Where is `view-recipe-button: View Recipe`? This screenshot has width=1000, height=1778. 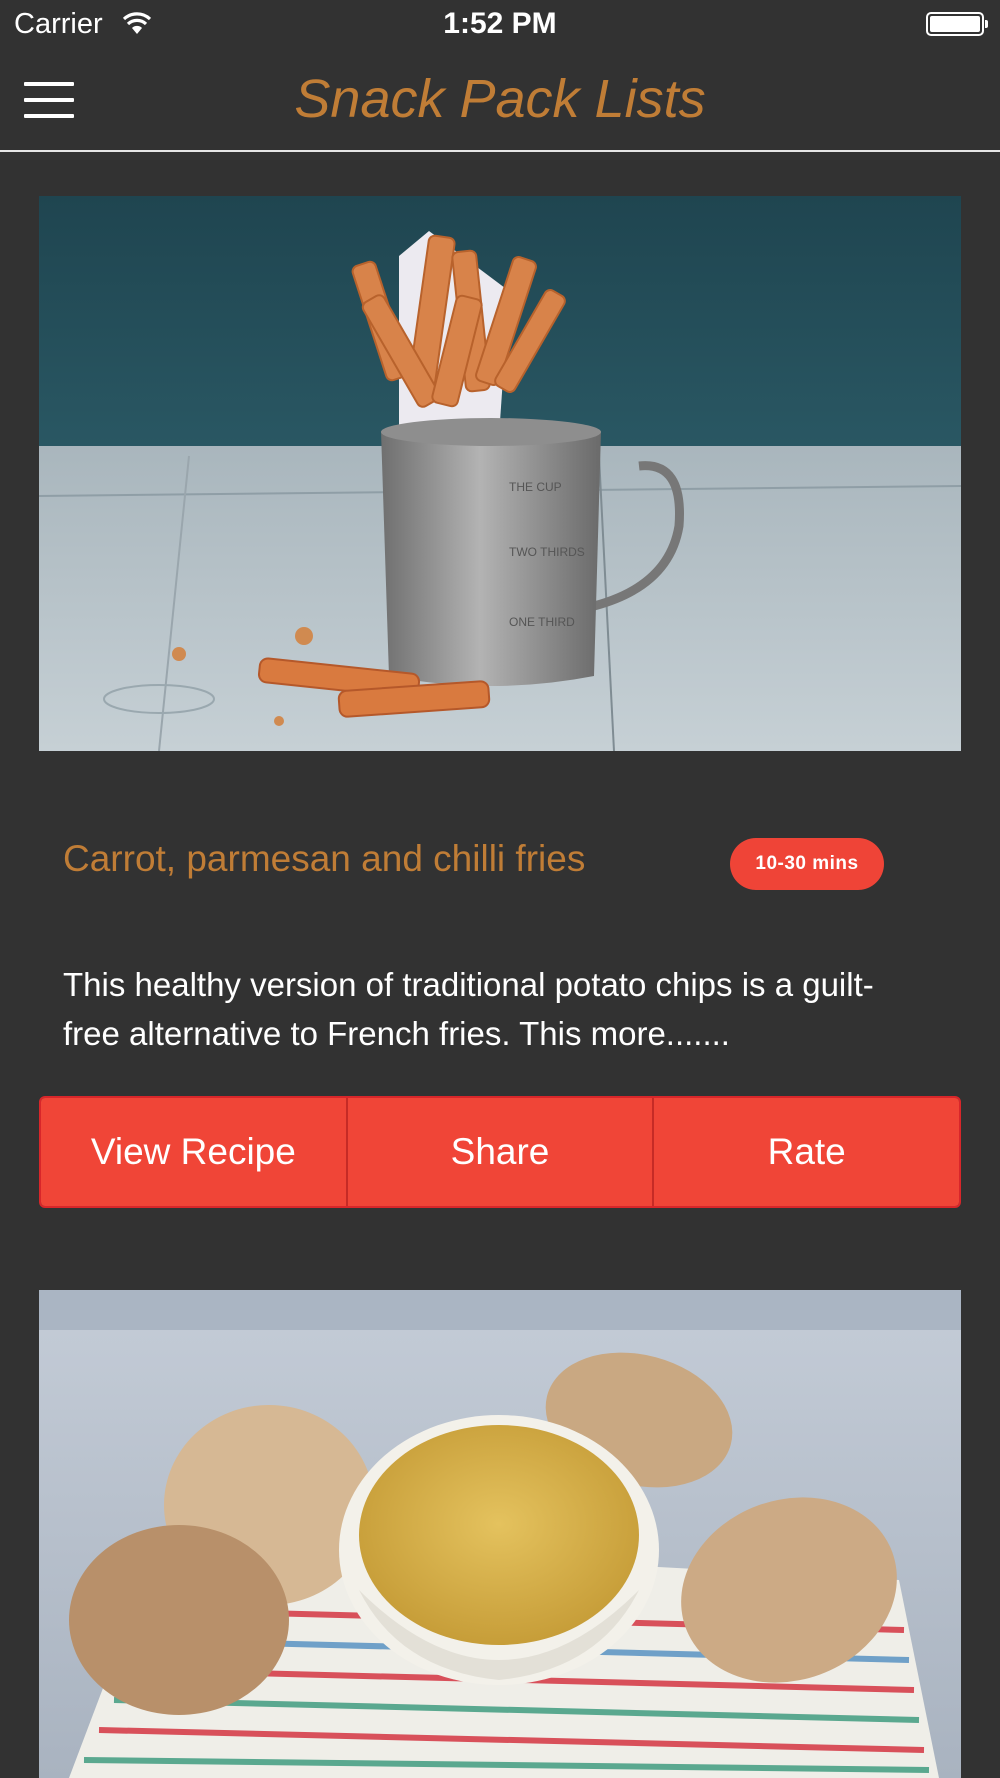
view-recipe-button: View Recipe is located at coordinates (193, 1152).